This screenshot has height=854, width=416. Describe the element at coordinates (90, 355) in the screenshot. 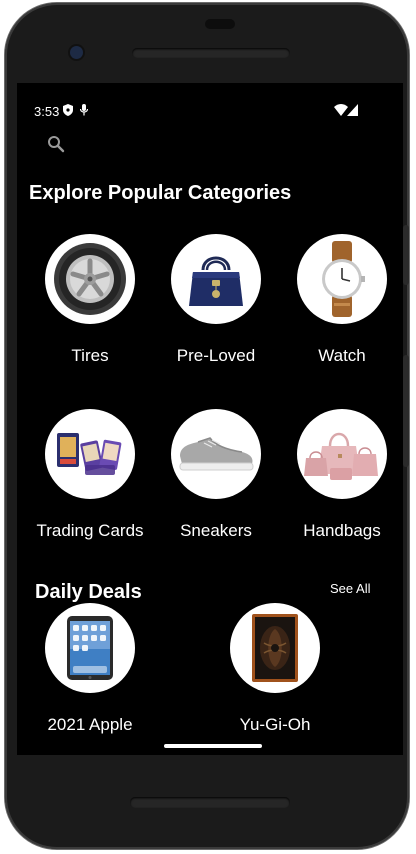

I see `category-label: Tires` at that location.